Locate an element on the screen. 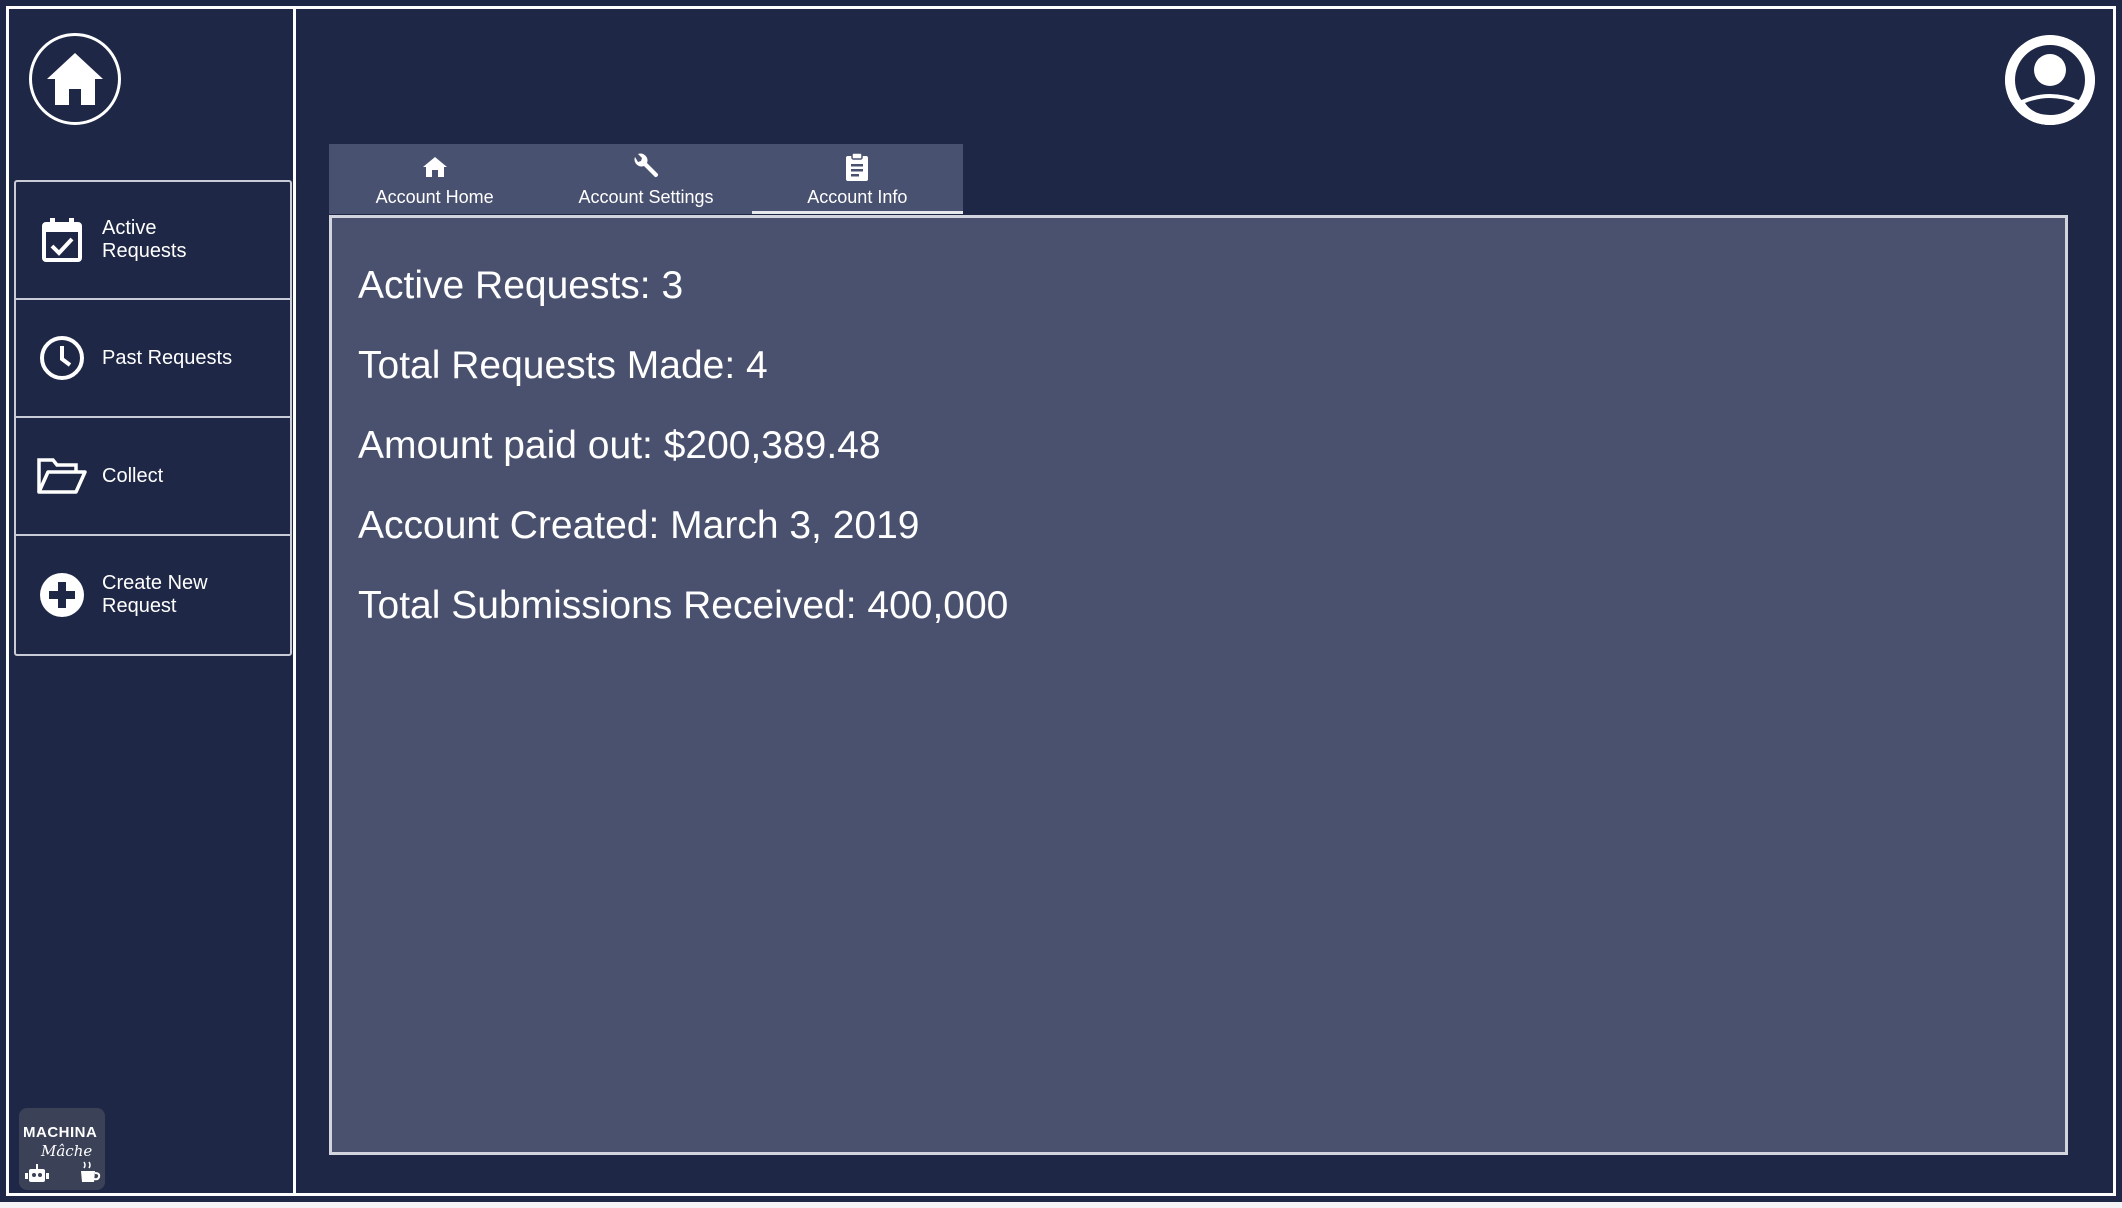  folder-open-icon is located at coordinates (62, 476).